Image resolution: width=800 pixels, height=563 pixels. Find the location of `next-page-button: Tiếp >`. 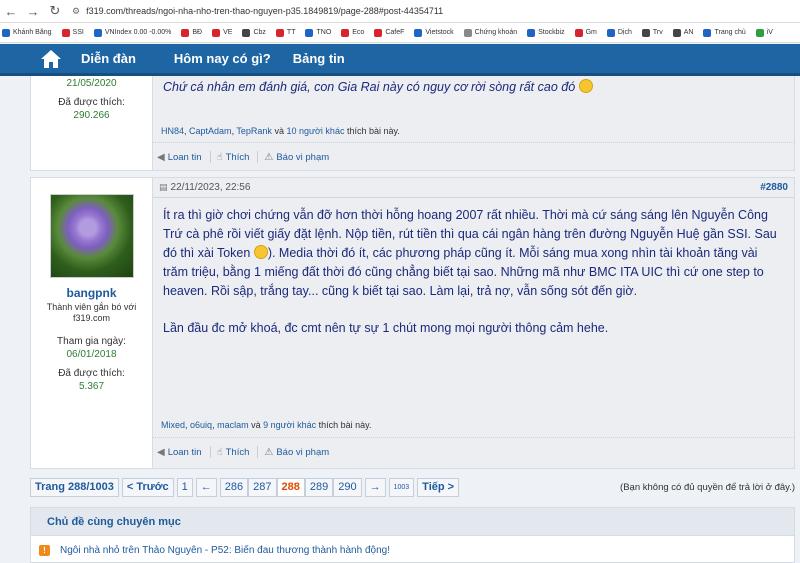

next-page-button: Tiếp > is located at coordinates (438, 487).